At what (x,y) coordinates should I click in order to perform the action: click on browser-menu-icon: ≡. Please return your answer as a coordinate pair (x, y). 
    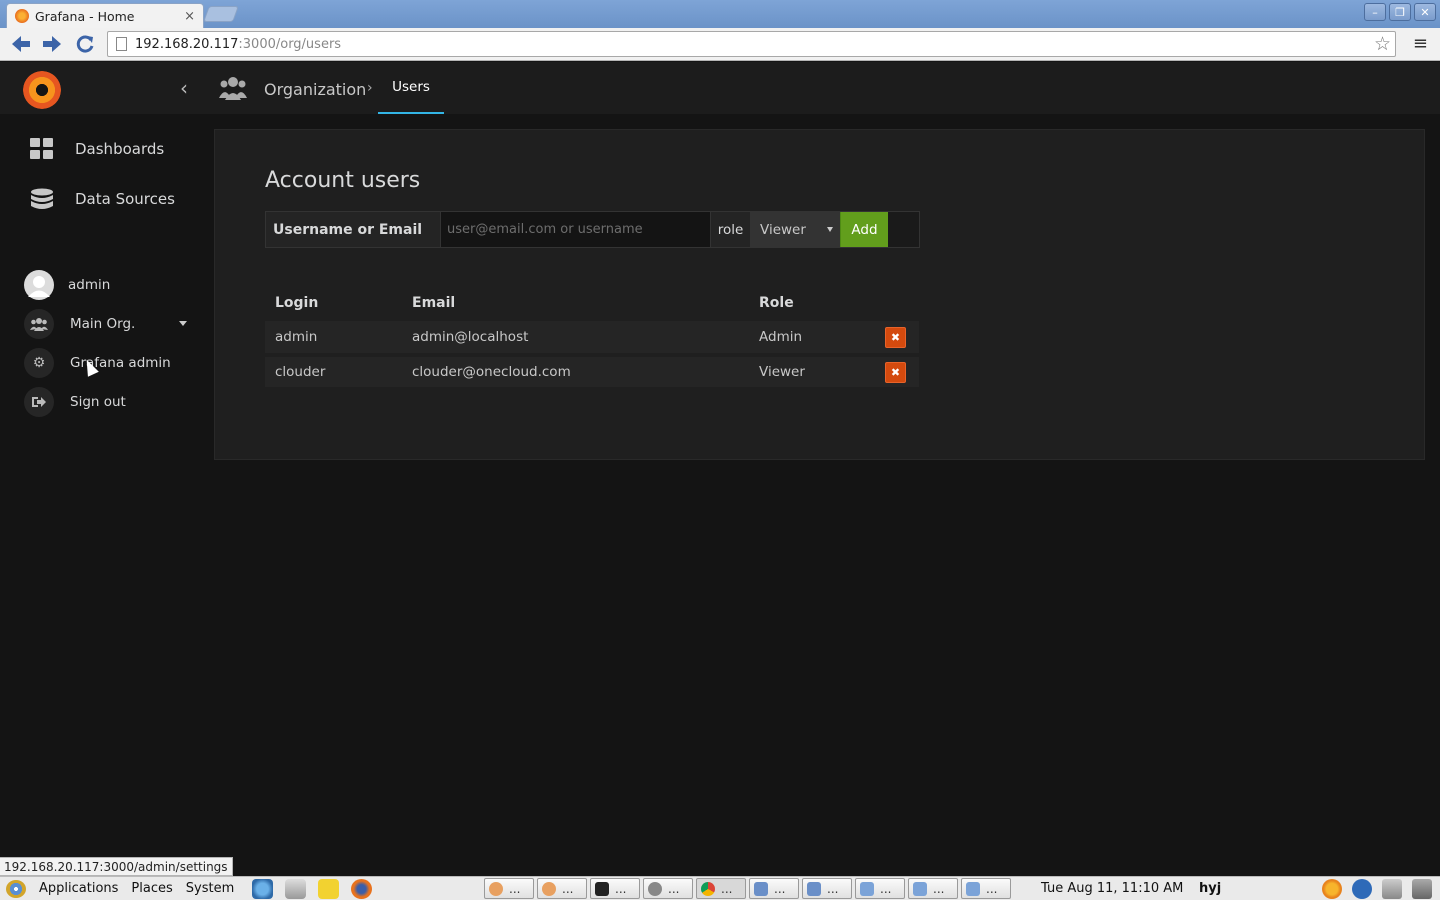
    Looking at the image, I should click on (1420, 43).